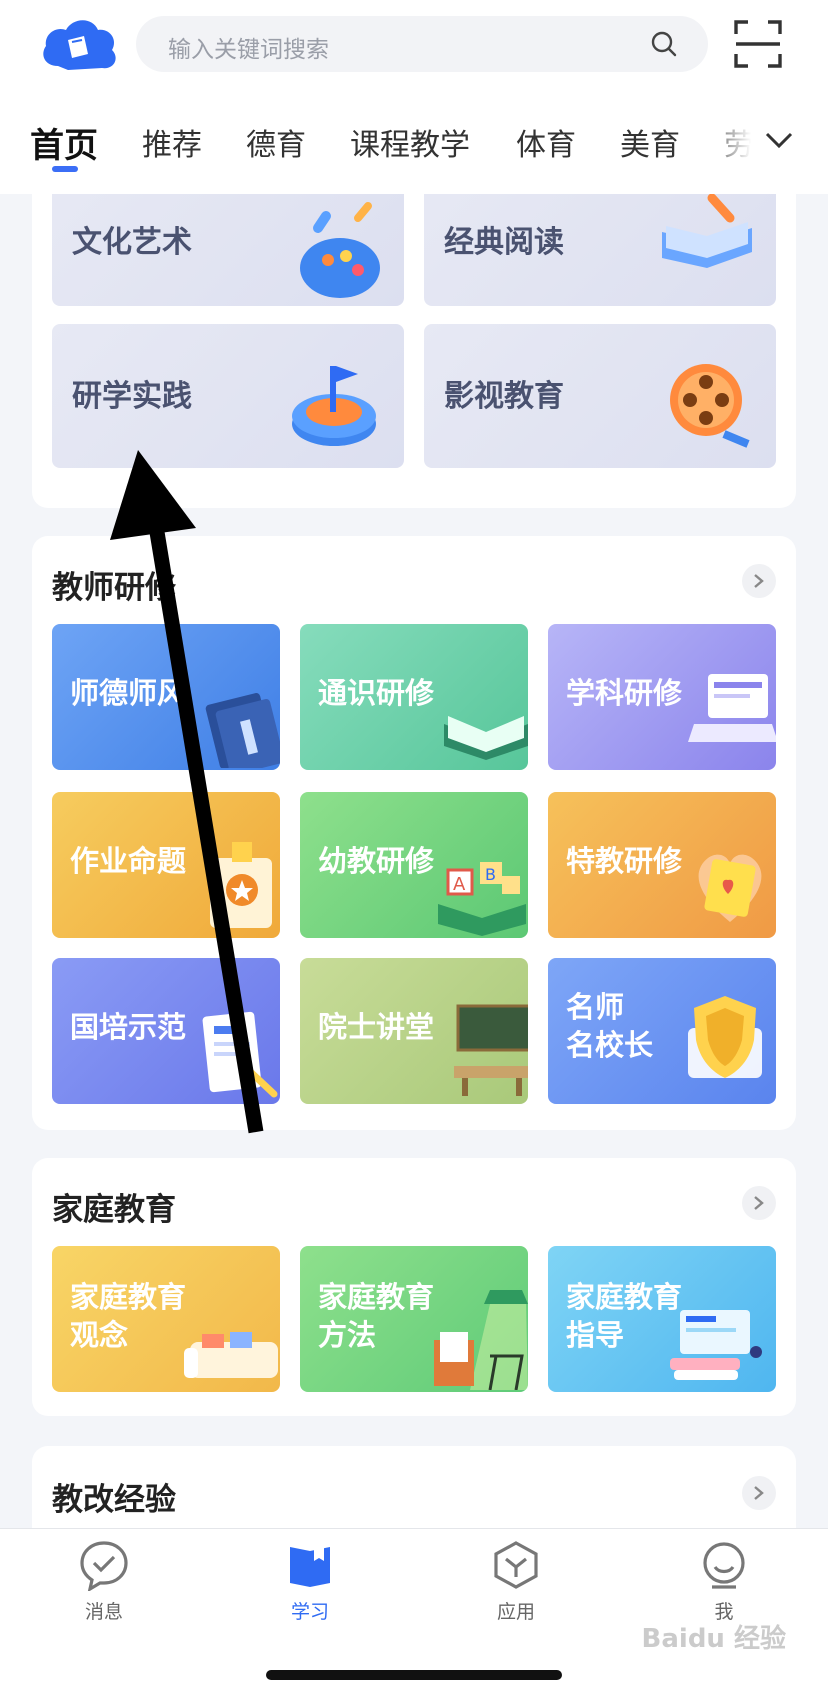  I want to click on tile-label: 国培示范, so click(128, 1027).